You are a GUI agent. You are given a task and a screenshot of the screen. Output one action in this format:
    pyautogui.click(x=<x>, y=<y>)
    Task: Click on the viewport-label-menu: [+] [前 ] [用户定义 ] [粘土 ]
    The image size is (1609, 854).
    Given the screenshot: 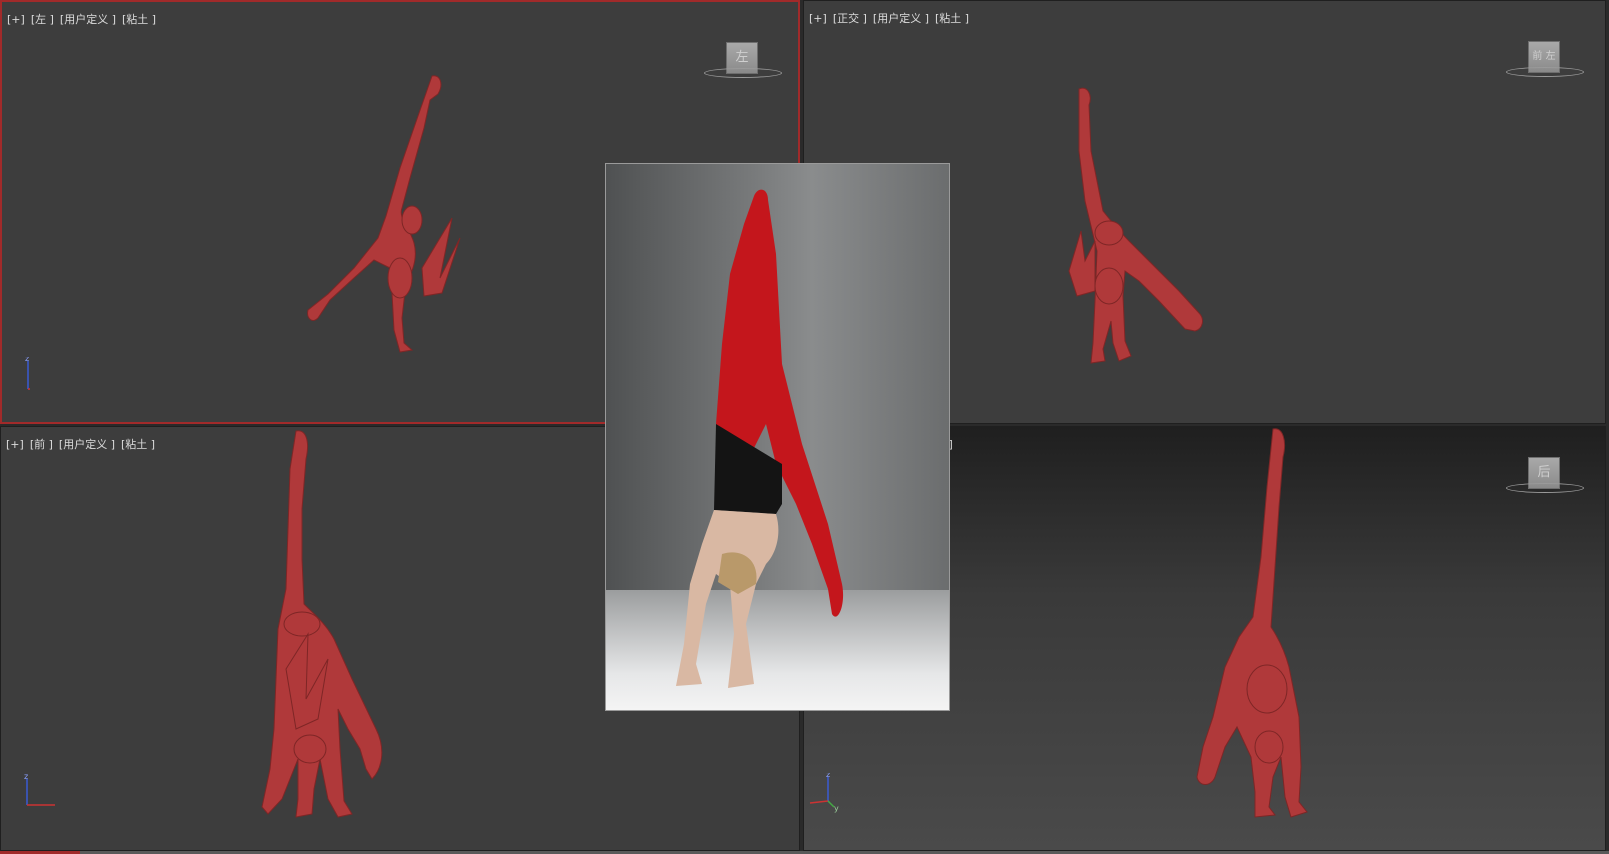 What is the action you would take?
    pyautogui.click(x=83, y=444)
    